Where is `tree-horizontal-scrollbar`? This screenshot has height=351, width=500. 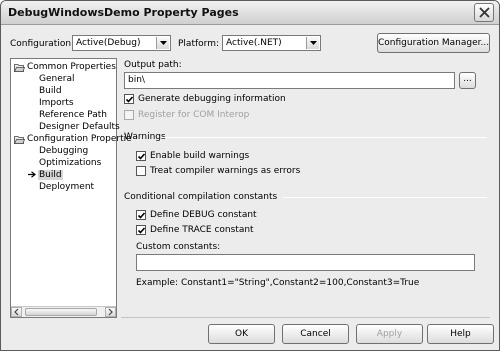 tree-horizontal-scrollbar is located at coordinates (63, 311).